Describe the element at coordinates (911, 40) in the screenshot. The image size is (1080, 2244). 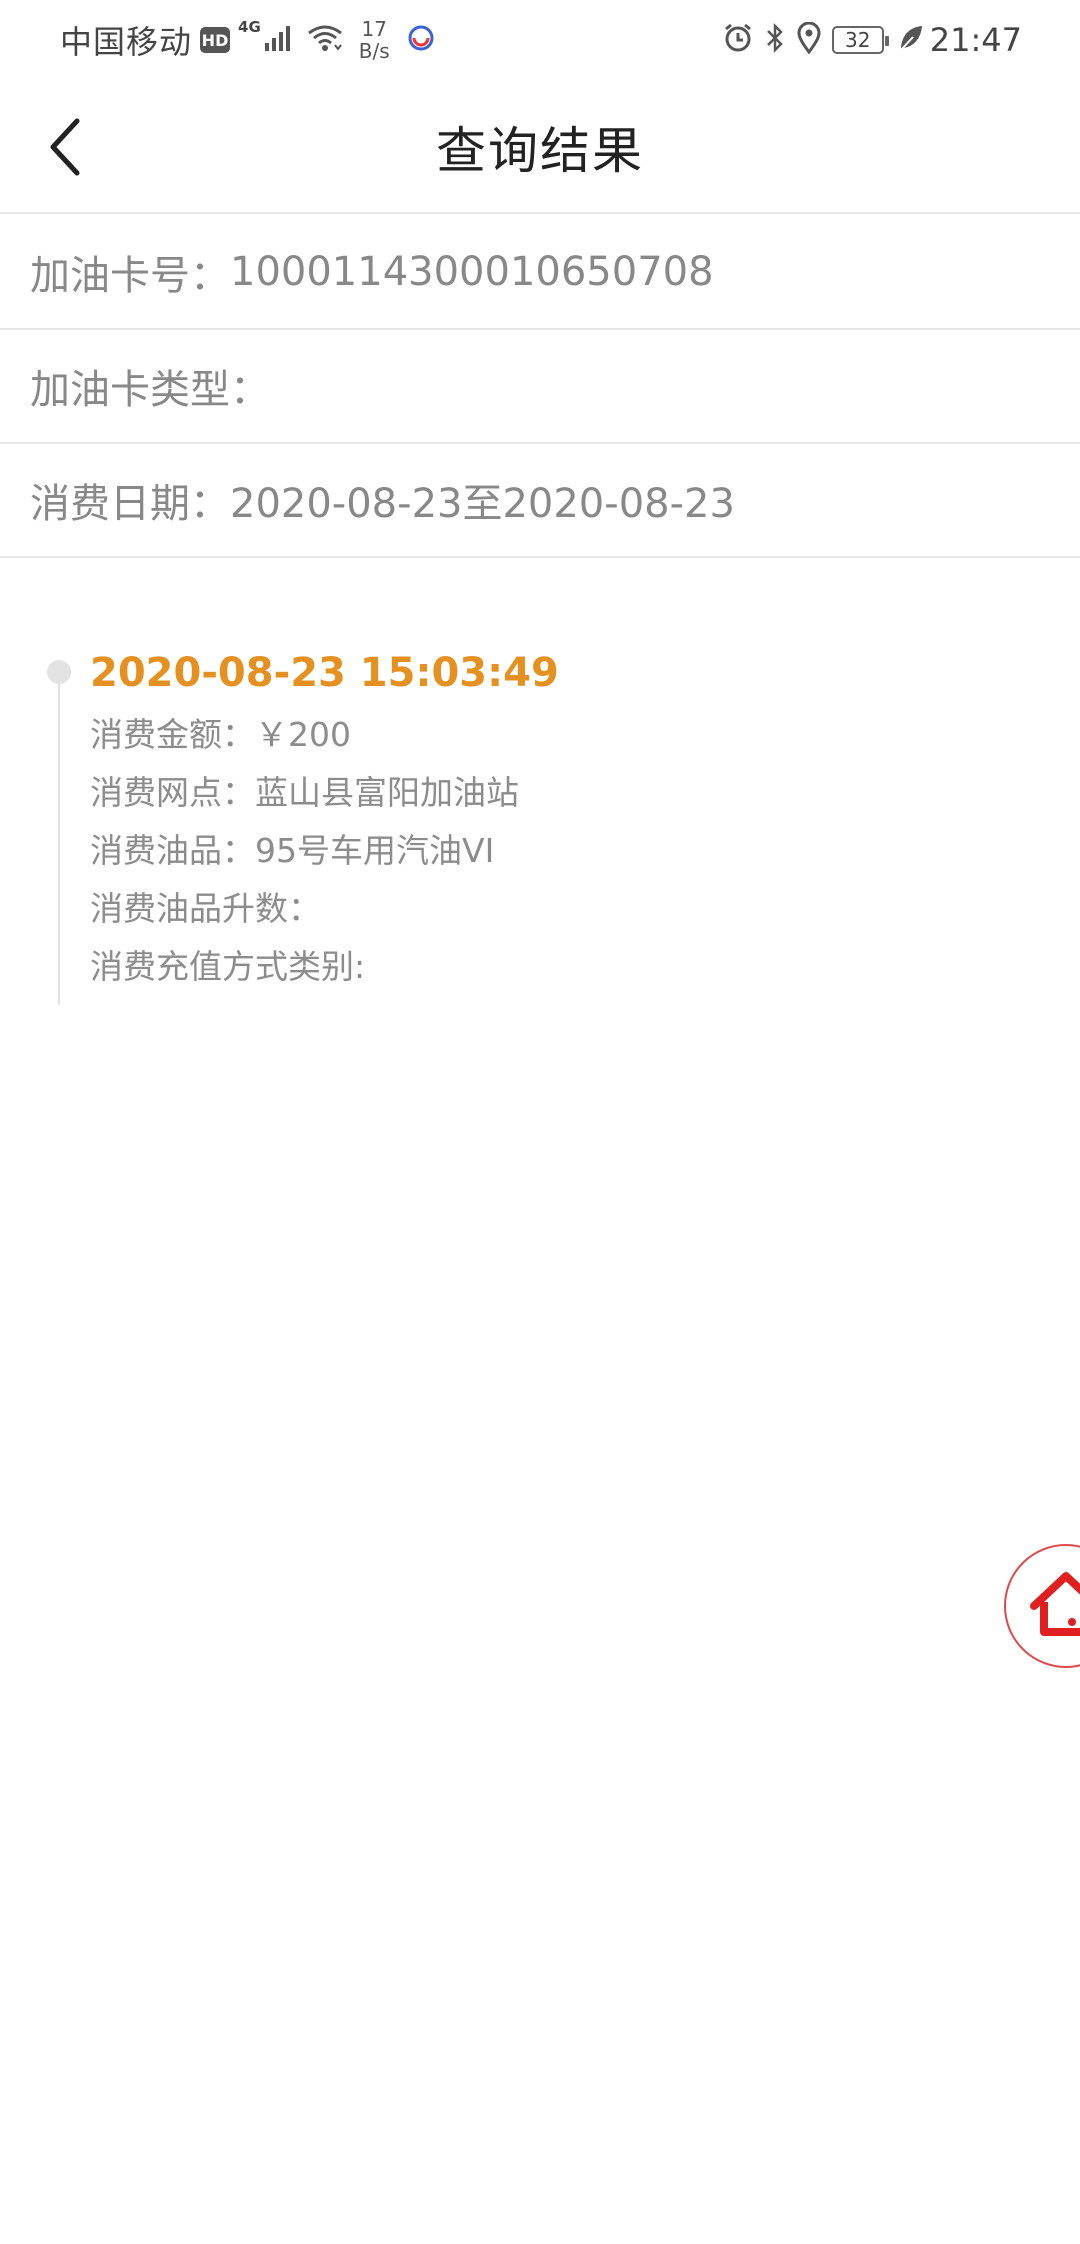
I see `leaf-icon` at that location.